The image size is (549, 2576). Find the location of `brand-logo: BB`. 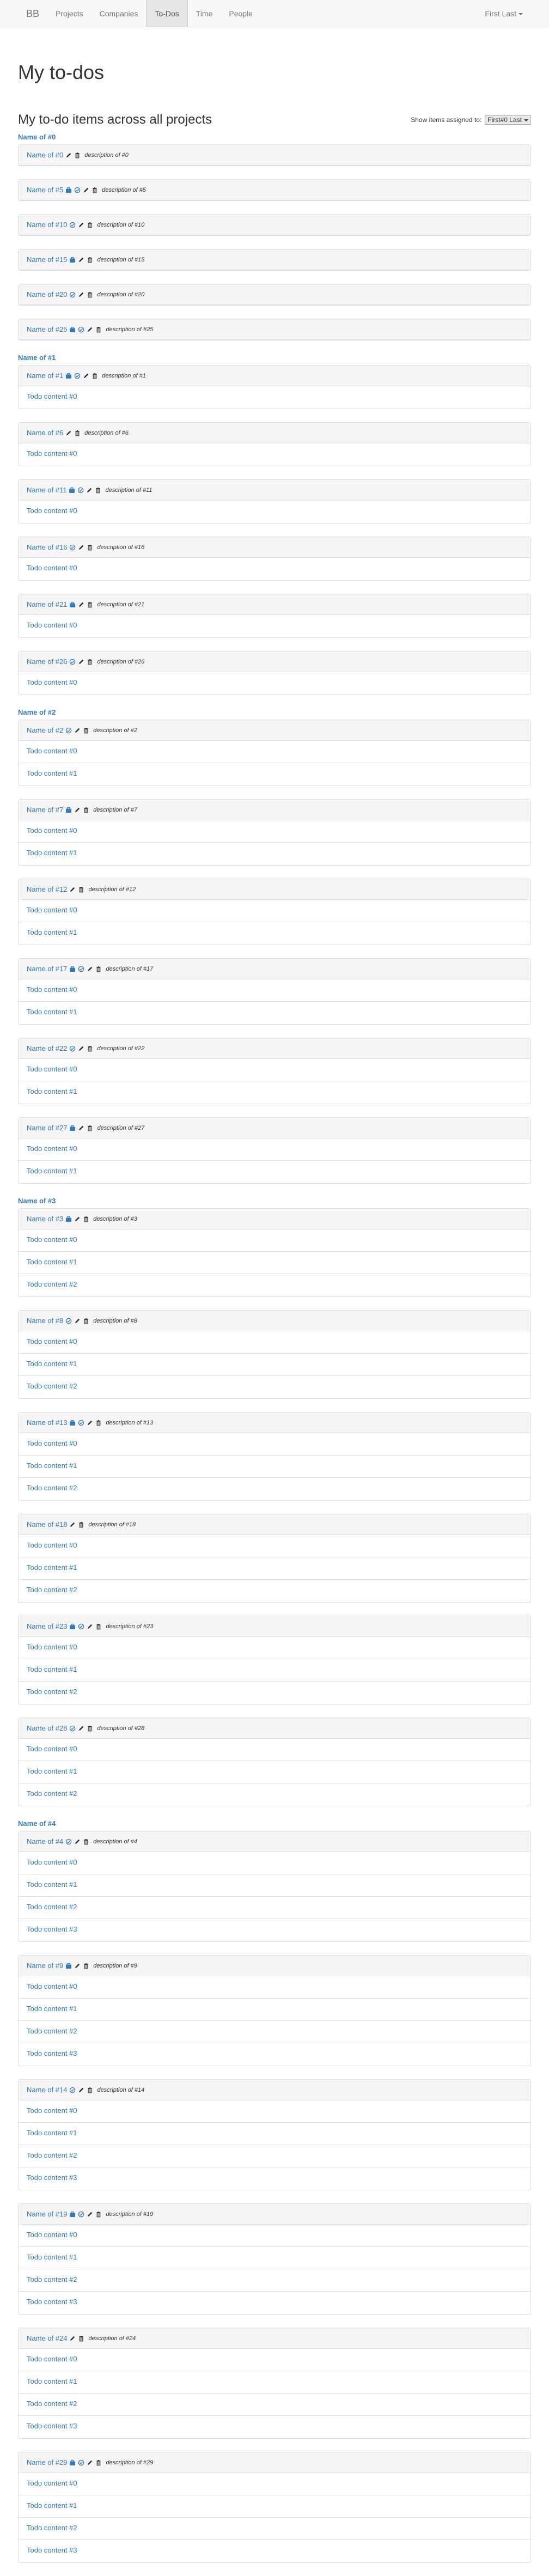

brand-logo: BB is located at coordinates (23, 14).